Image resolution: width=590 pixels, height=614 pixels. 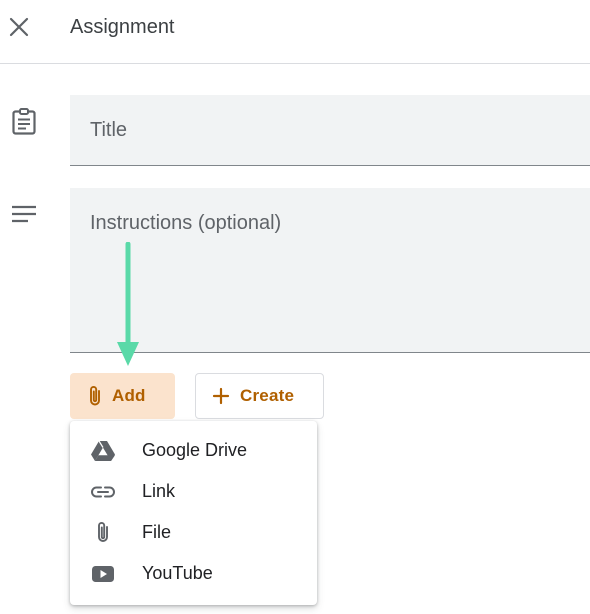 I want to click on title-field, so click(x=330, y=130).